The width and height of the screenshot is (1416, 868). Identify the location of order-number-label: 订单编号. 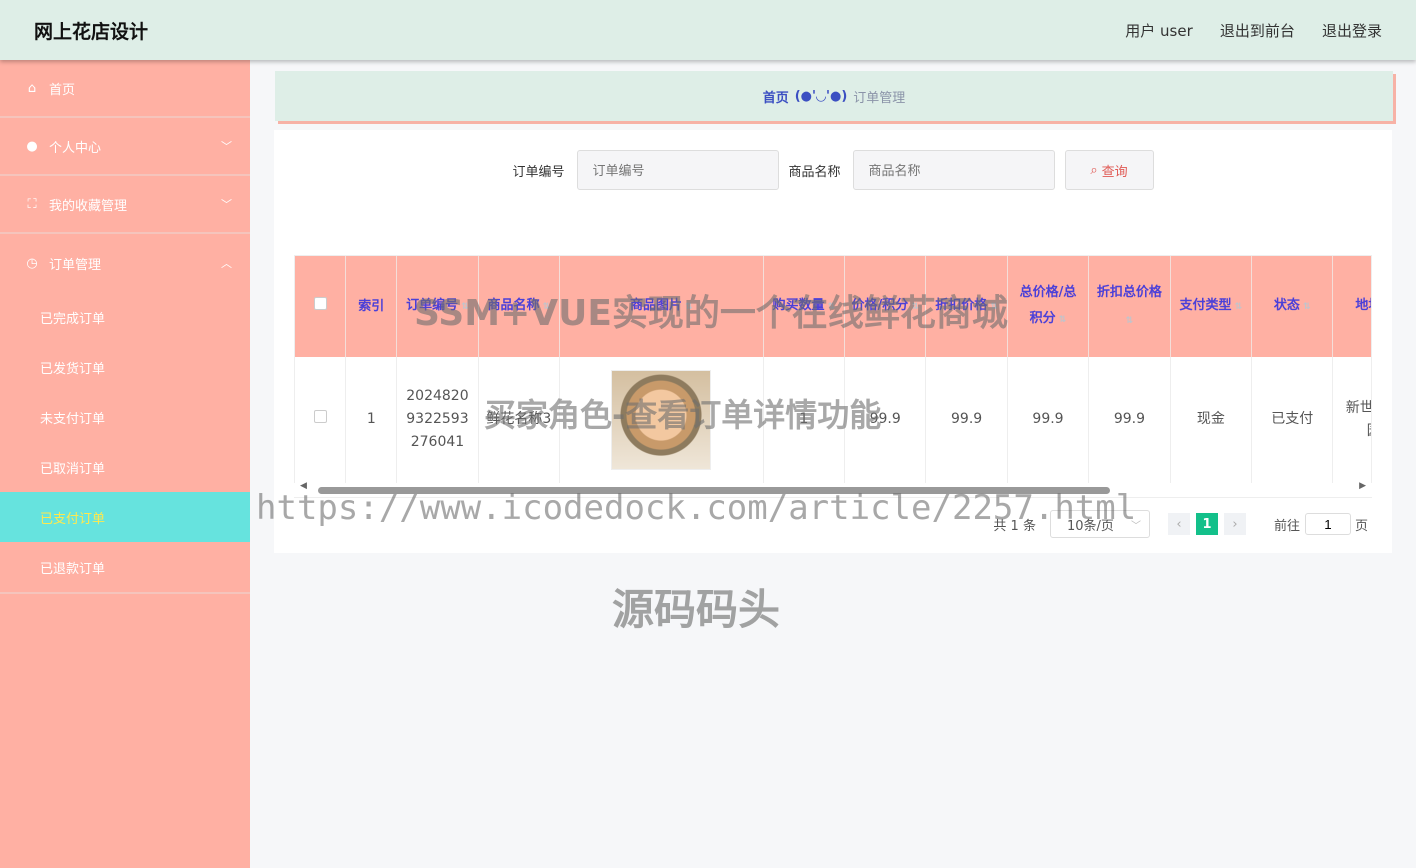
(538, 172).